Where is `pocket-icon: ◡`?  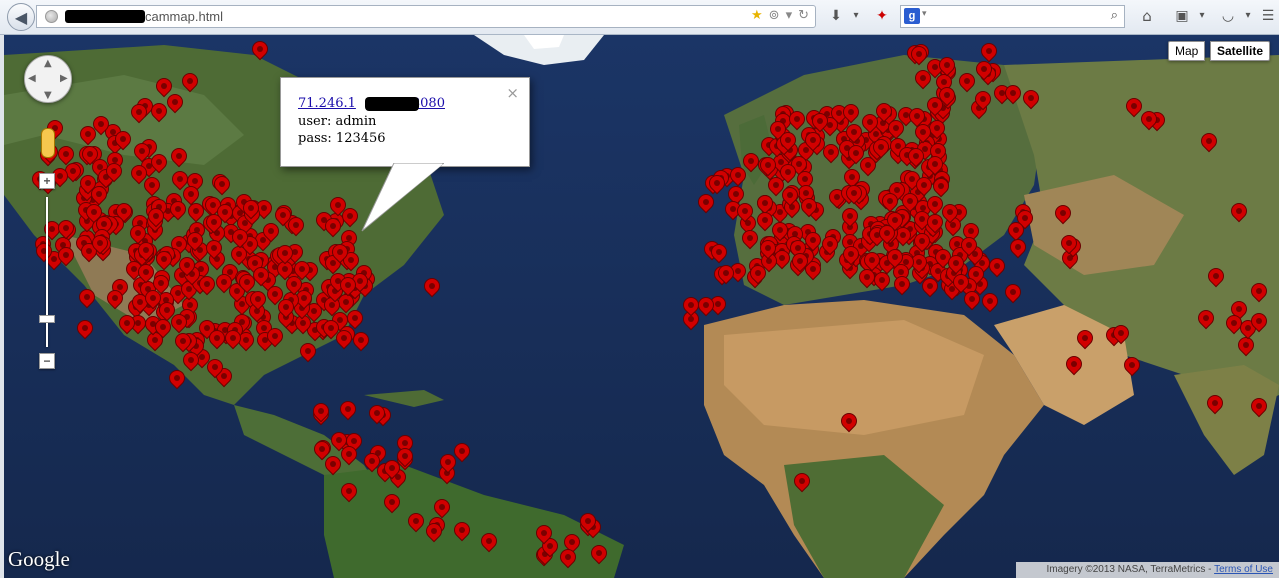 pocket-icon: ◡ is located at coordinates (1228, 16).